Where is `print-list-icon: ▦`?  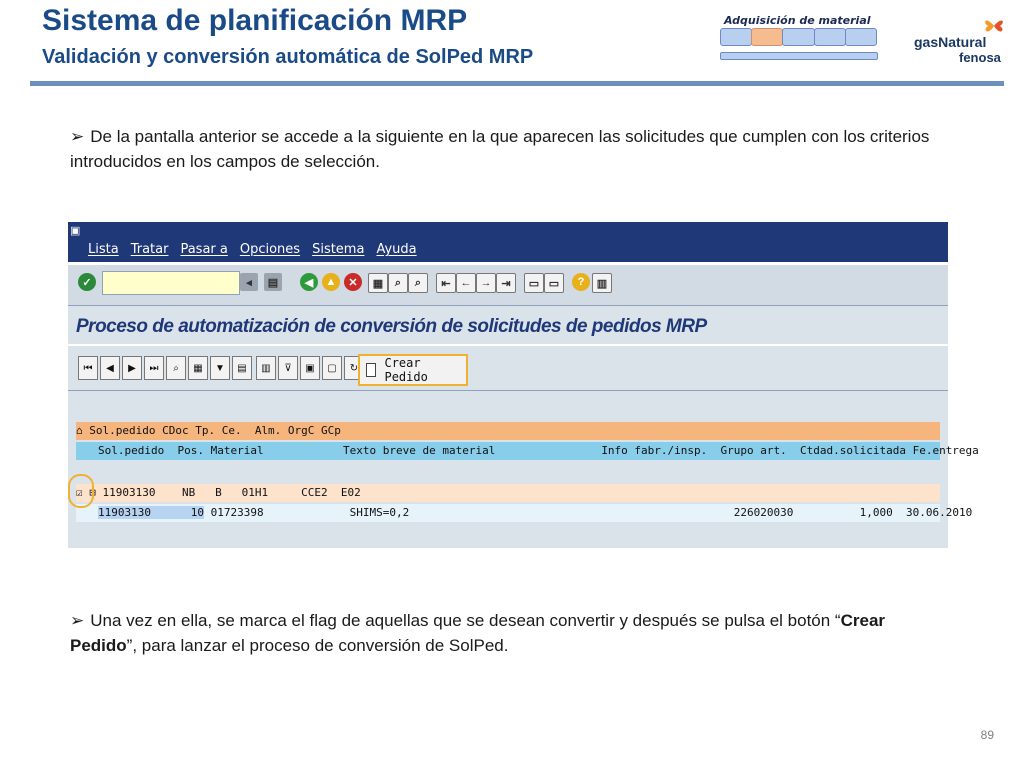 print-list-icon: ▦ is located at coordinates (198, 368).